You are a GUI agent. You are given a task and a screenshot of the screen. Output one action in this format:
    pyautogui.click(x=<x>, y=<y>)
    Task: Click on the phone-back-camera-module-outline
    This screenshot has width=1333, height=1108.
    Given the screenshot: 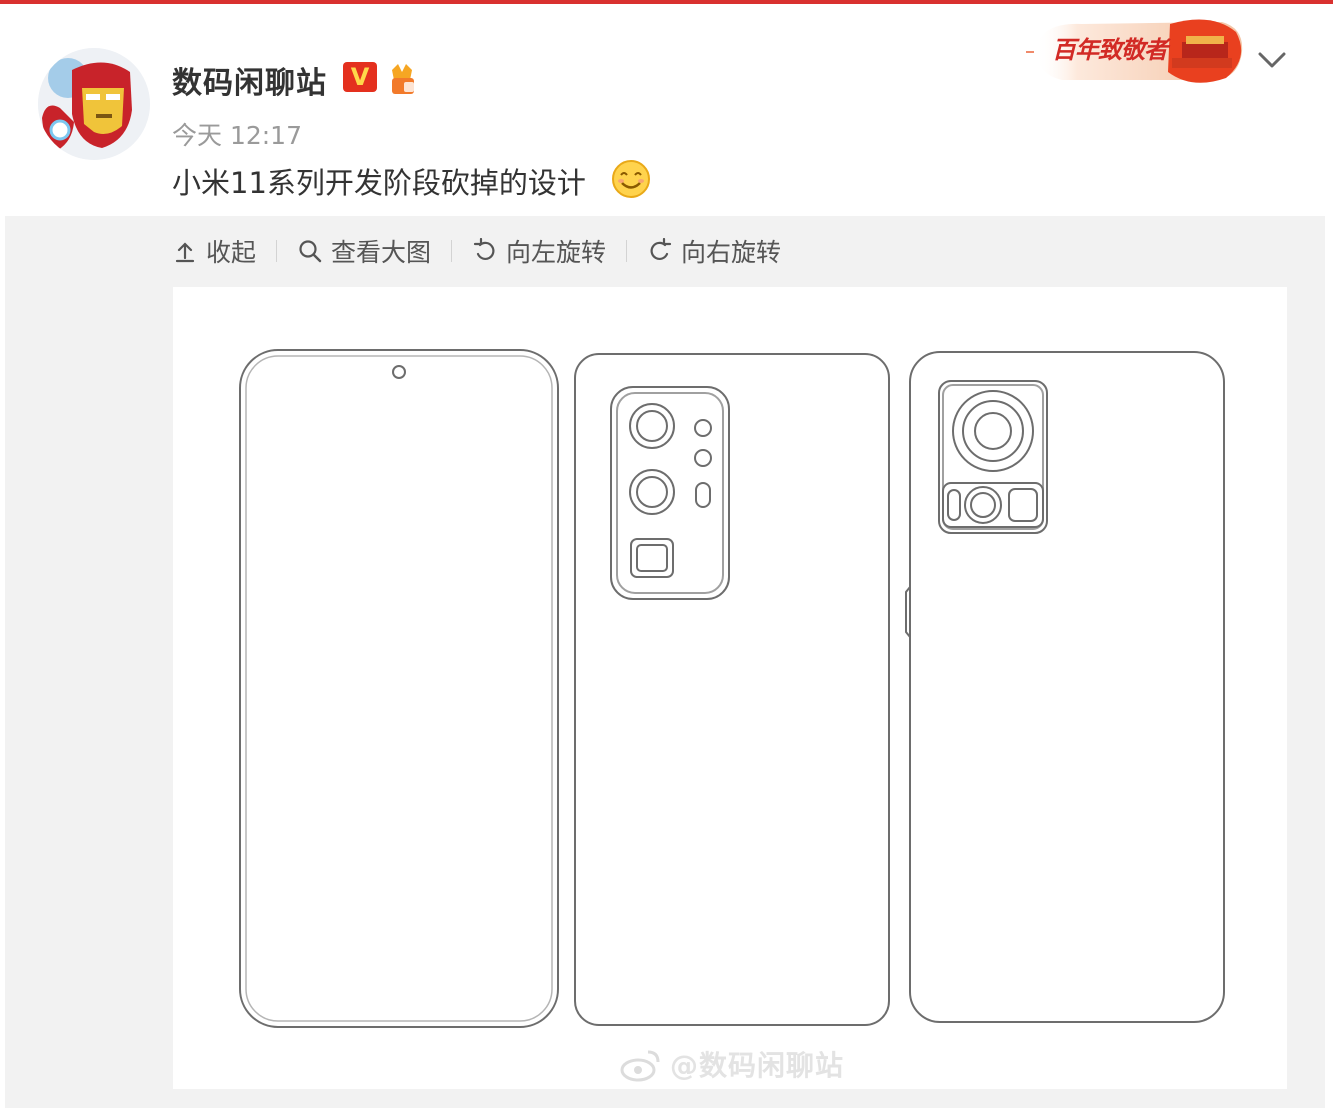 What is the action you would take?
    pyautogui.click(x=732, y=689)
    